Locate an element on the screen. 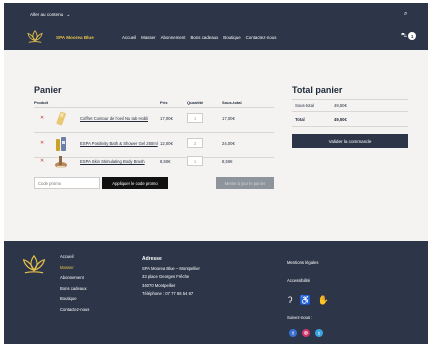 The image size is (432, 347). footer-nav-bons-cadeaux: Bons cadeaux is located at coordinates (74, 288).